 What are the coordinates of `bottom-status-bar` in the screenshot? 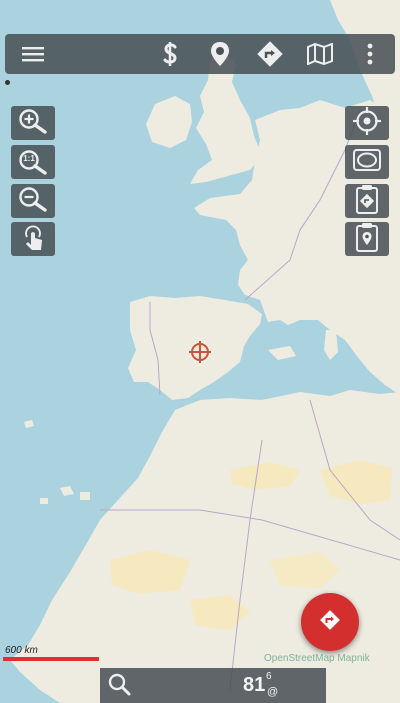 It's located at (213, 685).